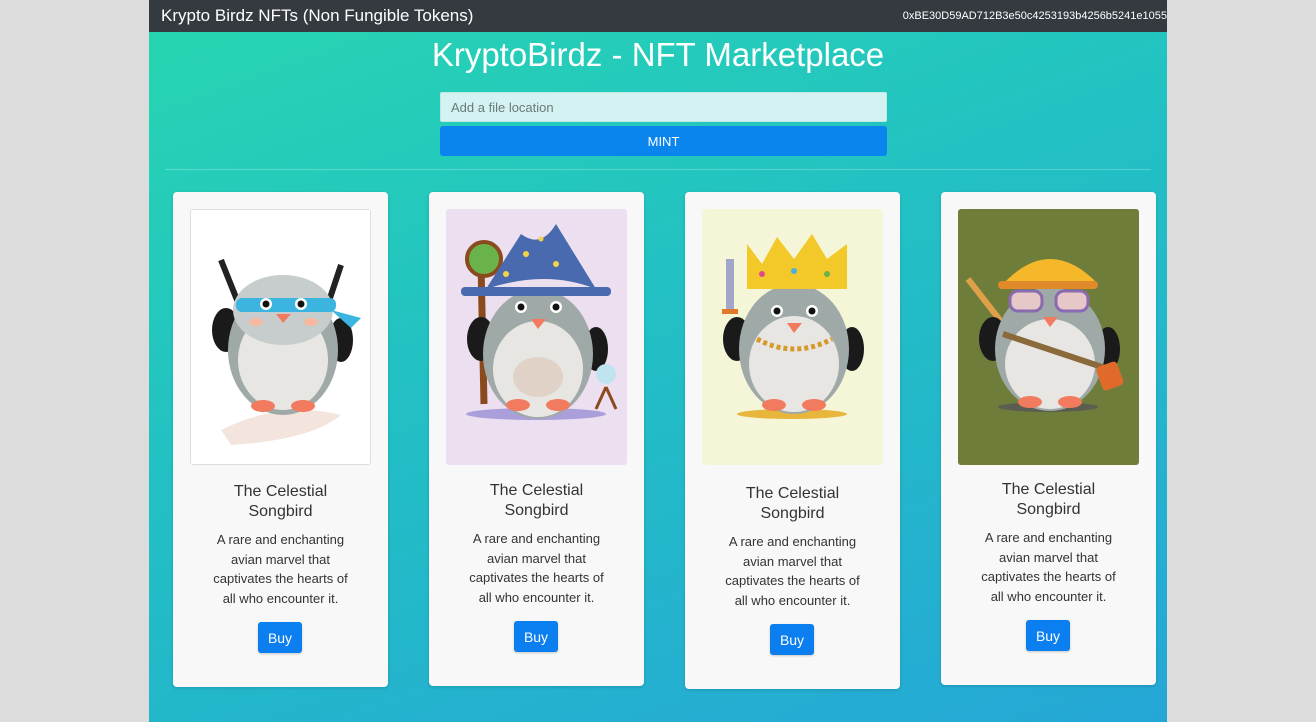  I want to click on divider, so click(658, 169).